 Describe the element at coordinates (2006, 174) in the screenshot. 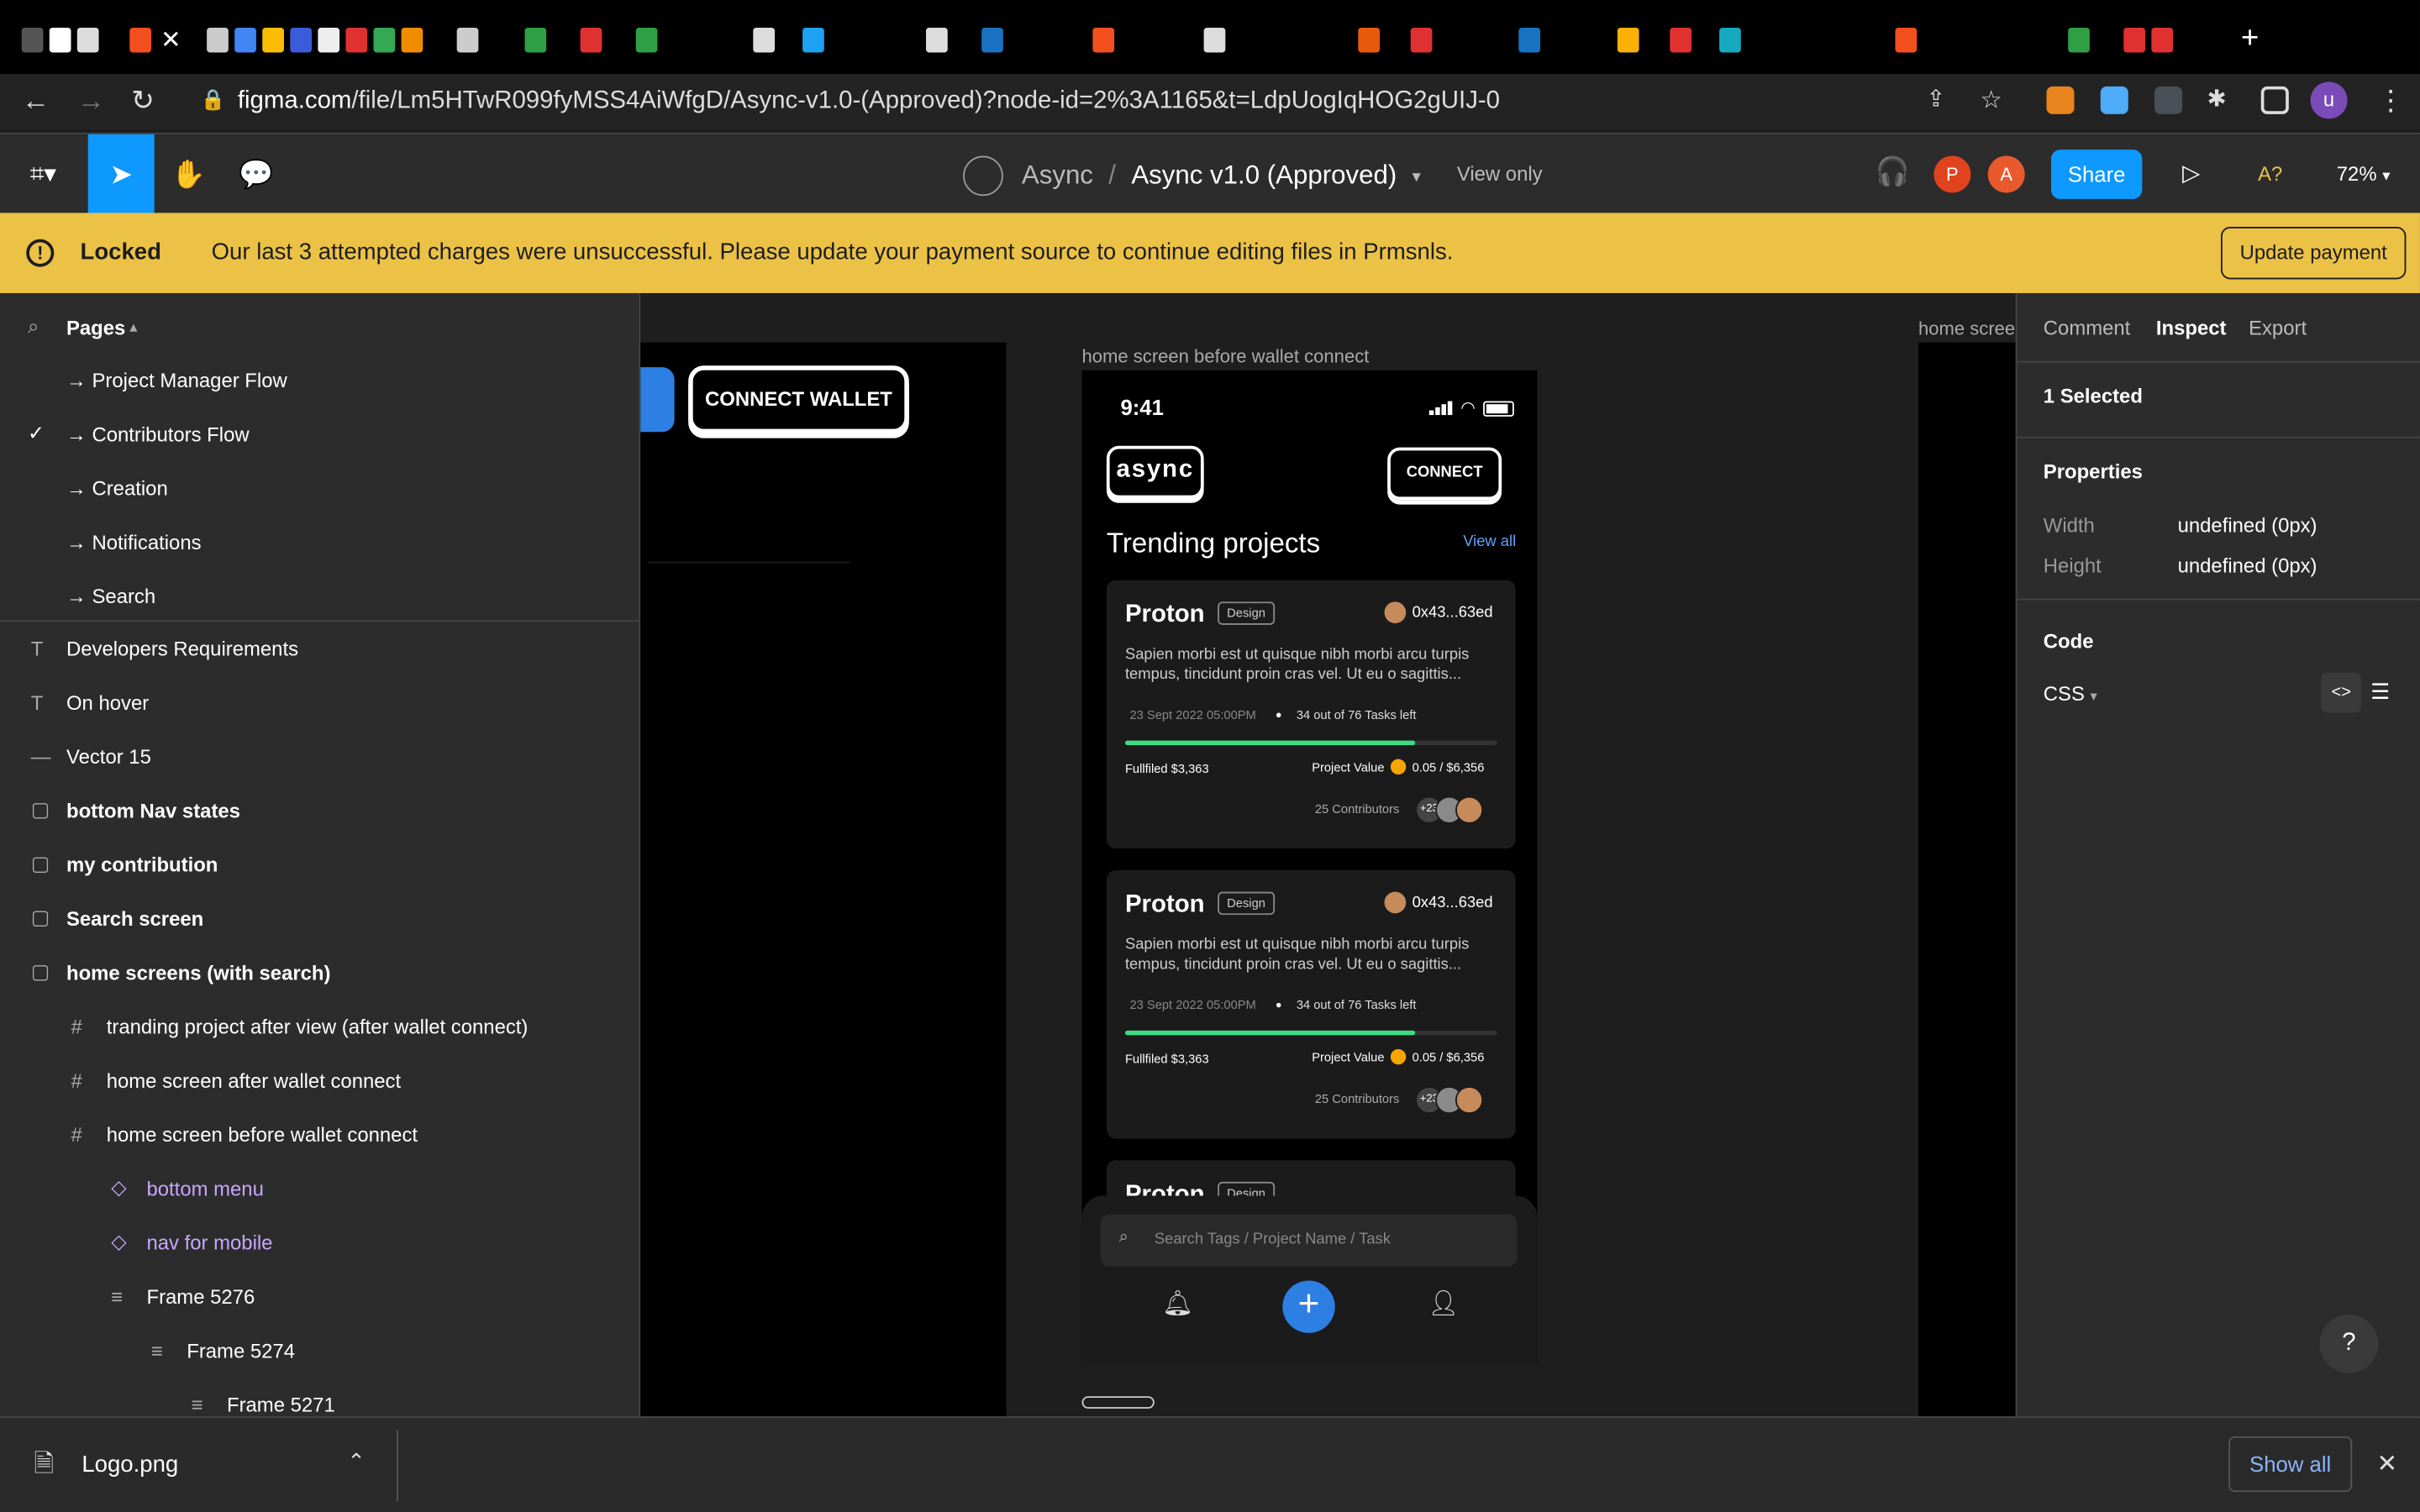

I see `collaborator-avatar: A` at that location.